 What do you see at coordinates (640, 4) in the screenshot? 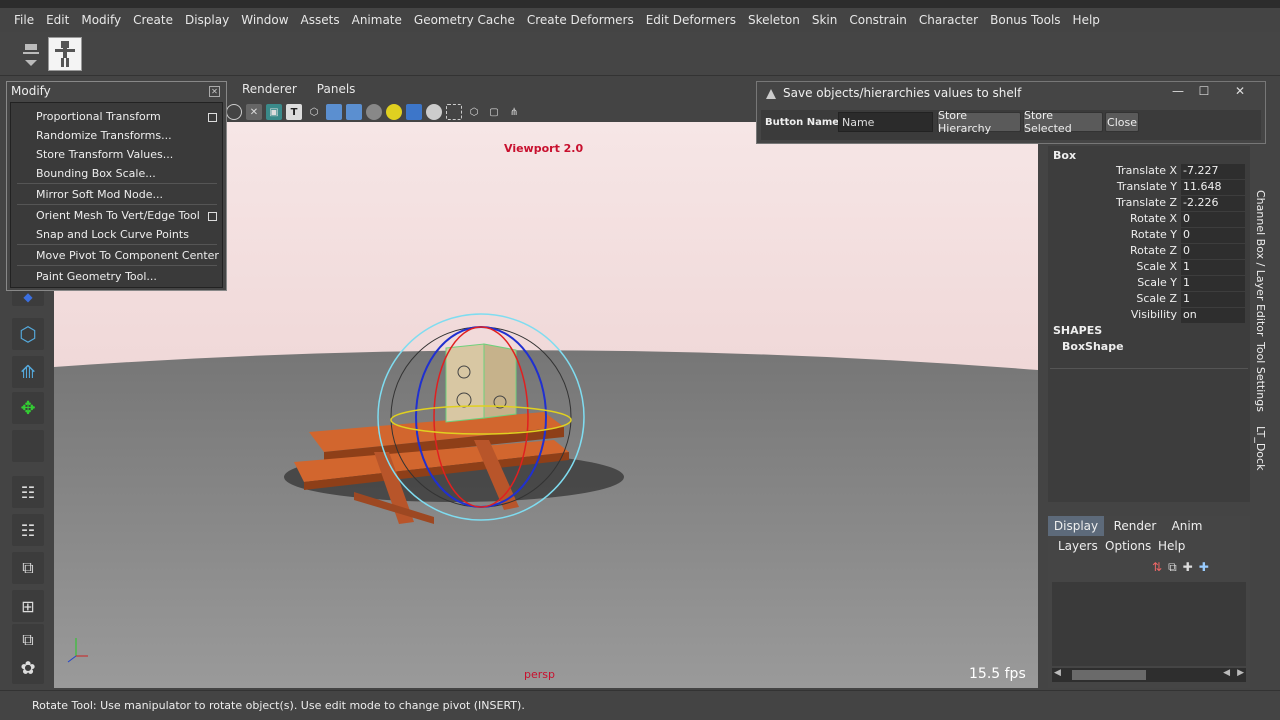
I see `title-strip` at bounding box center [640, 4].